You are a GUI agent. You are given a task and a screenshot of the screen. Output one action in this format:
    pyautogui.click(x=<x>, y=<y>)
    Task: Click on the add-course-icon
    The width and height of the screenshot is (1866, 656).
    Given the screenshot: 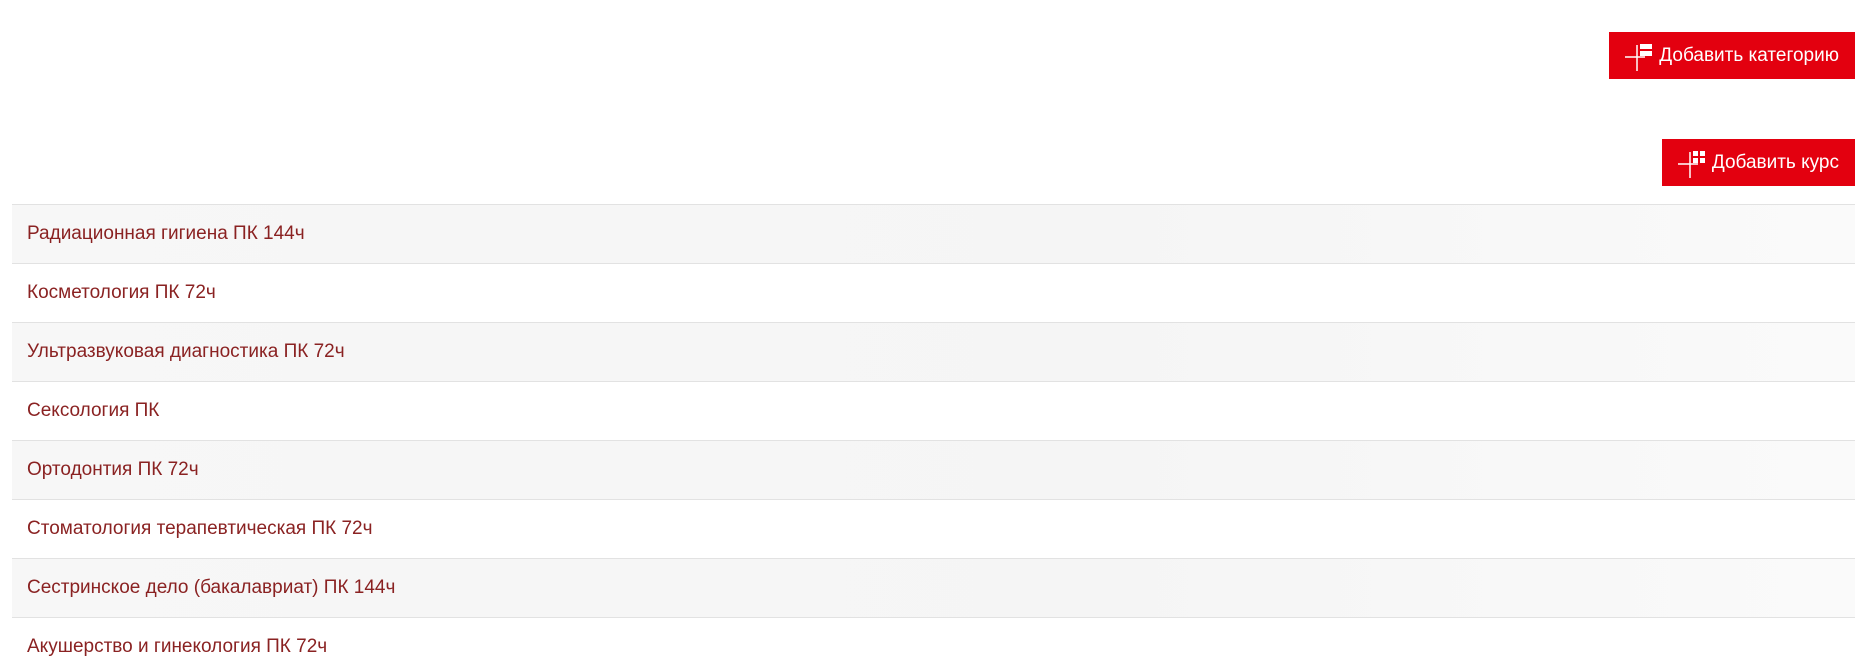 What is the action you would take?
    pyautogui.click(x=1691, y=164)
    